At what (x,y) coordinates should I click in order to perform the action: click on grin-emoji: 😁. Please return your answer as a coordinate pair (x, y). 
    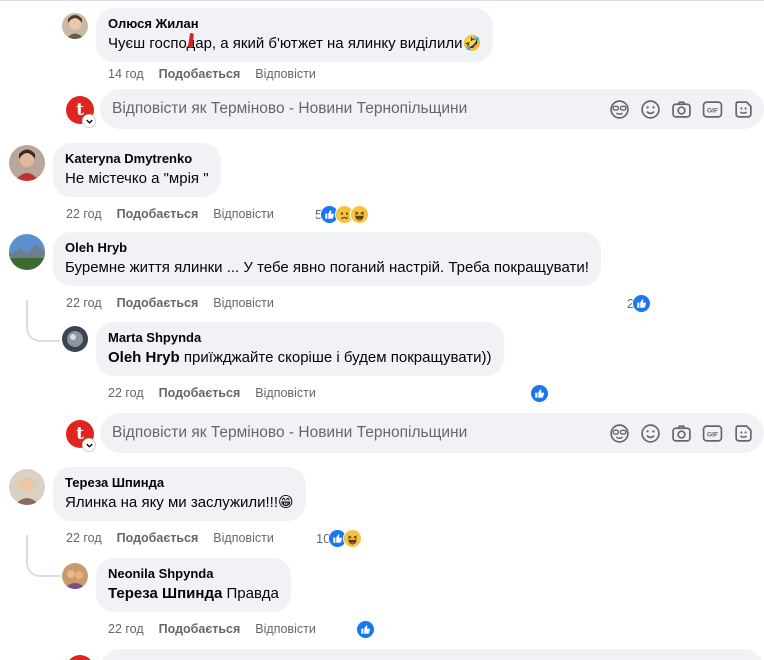
    Looking at the image, I should click on (286, 502).